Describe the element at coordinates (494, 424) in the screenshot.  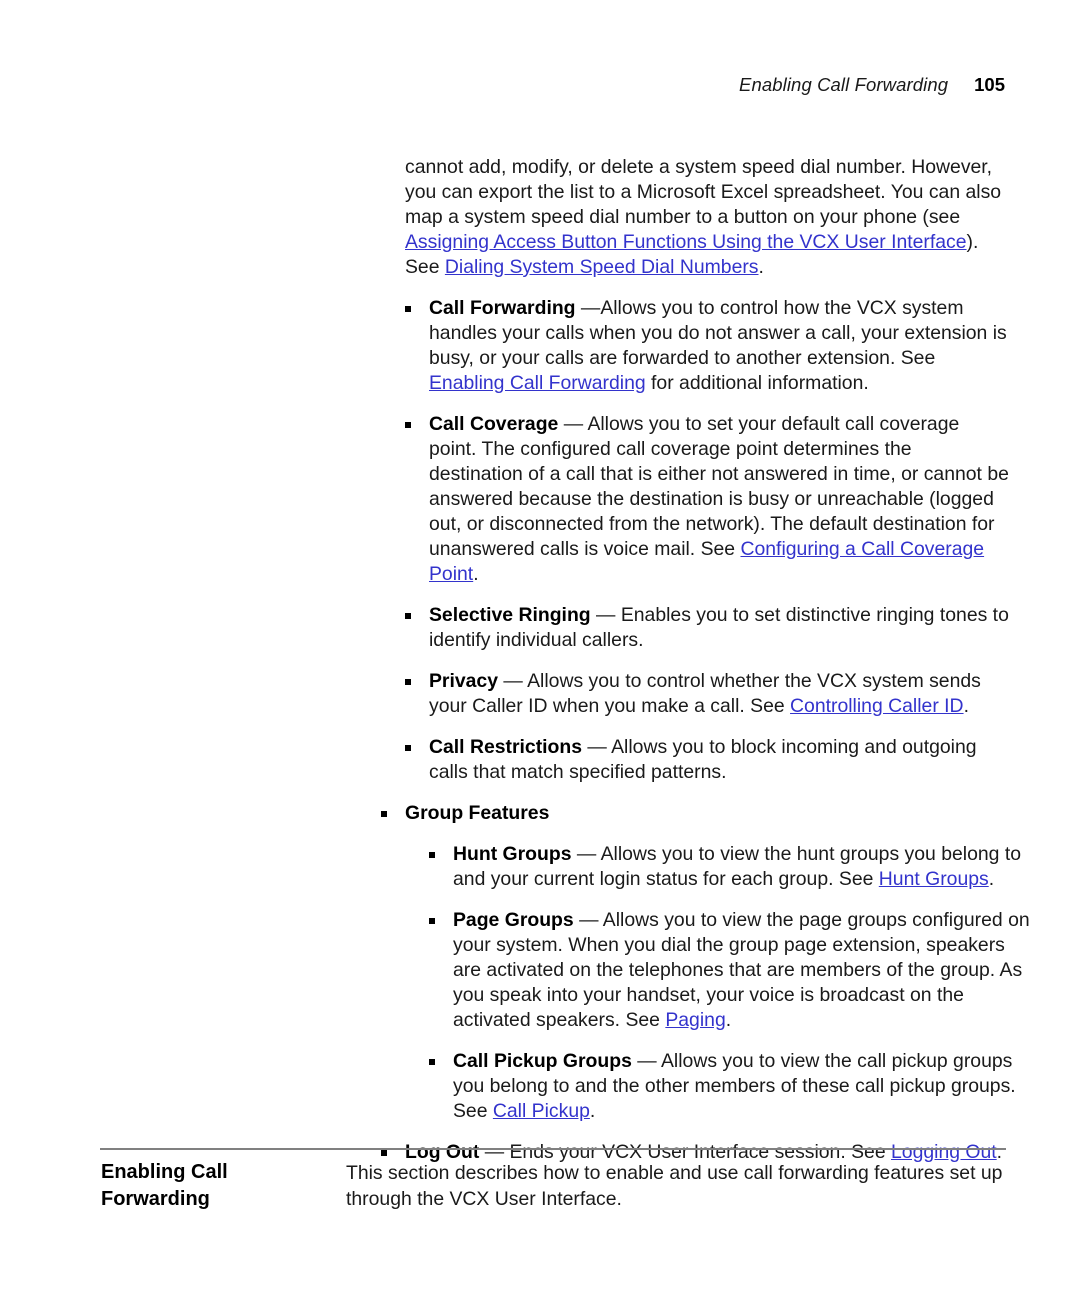
I see `bullet-term: Call Coverage` at that location.